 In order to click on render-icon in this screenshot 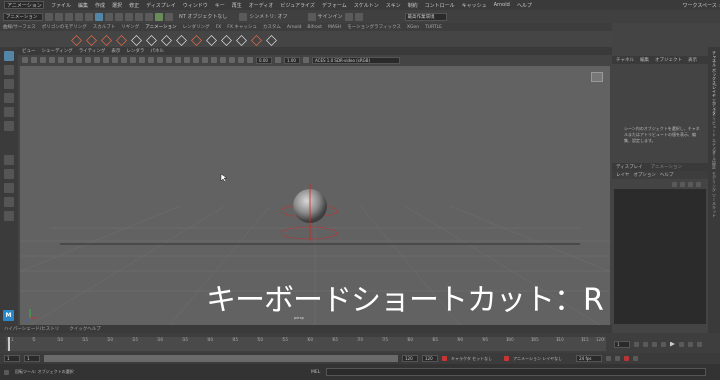, I will do `click(159, 16)`.